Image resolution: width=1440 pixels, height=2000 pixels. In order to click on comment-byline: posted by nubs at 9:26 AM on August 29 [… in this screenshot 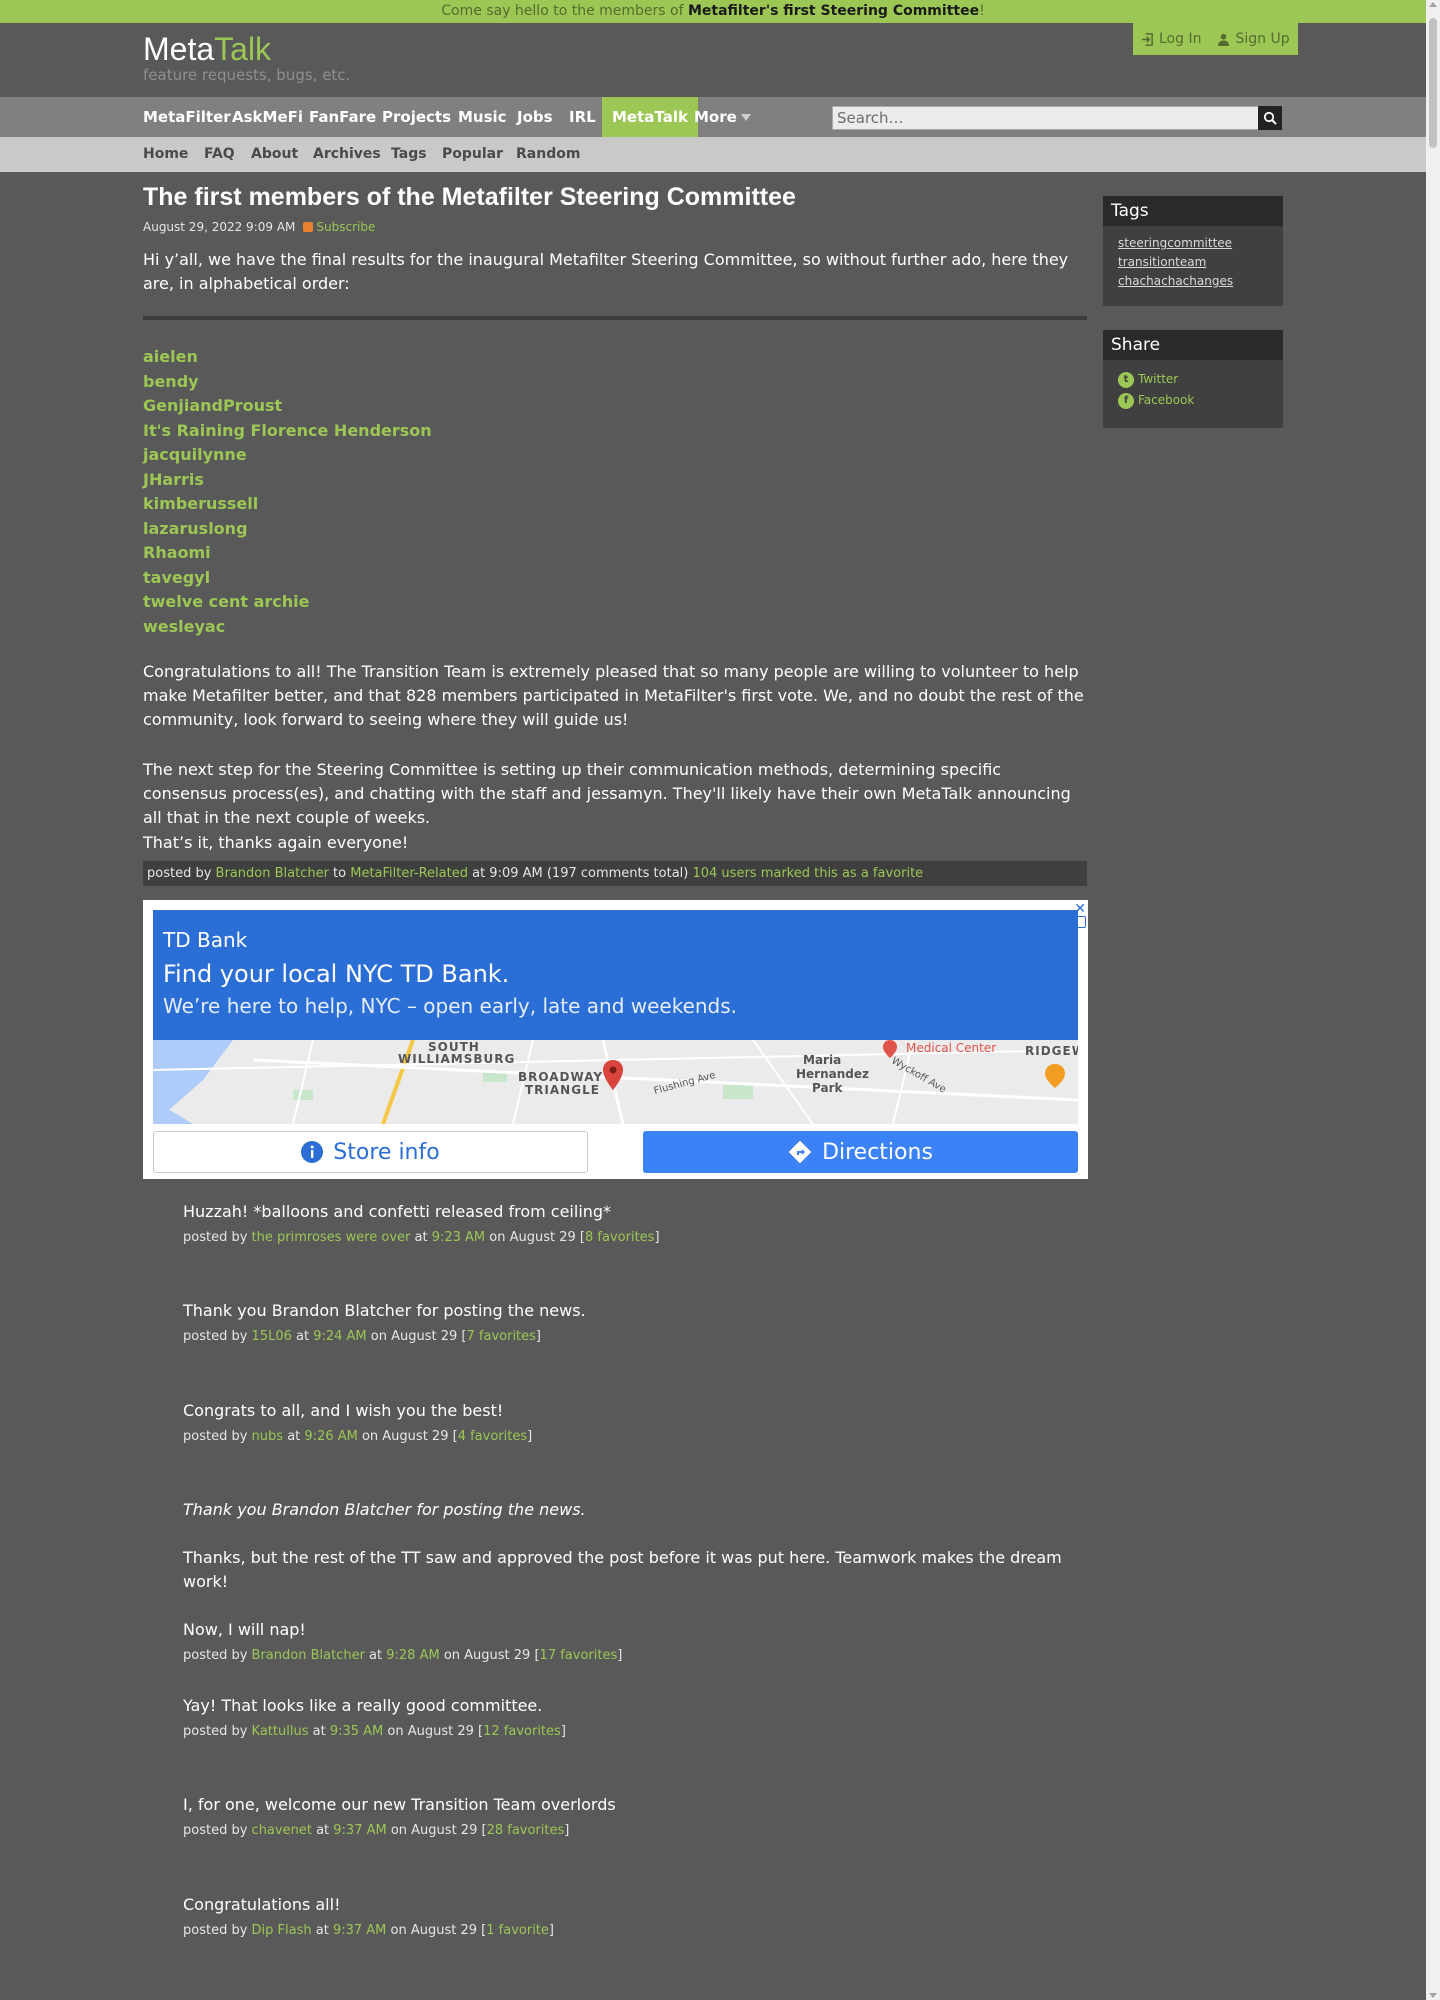, I will do `click(633, 1437)`.